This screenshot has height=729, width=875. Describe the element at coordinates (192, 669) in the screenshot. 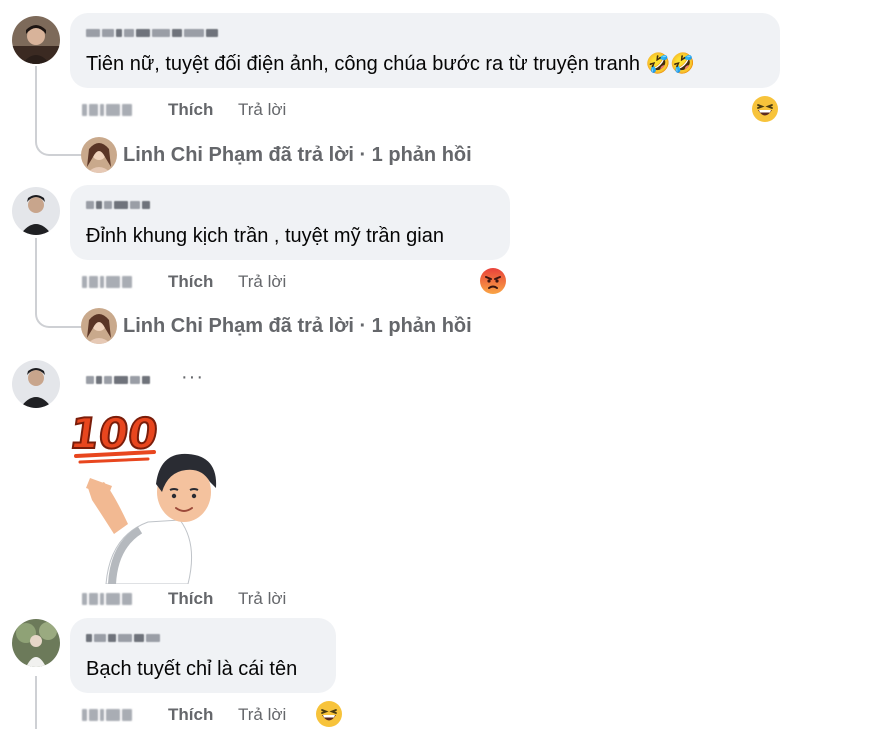

I see `comment-text: Bạch tuyết chỉ là cái tên` at that location.